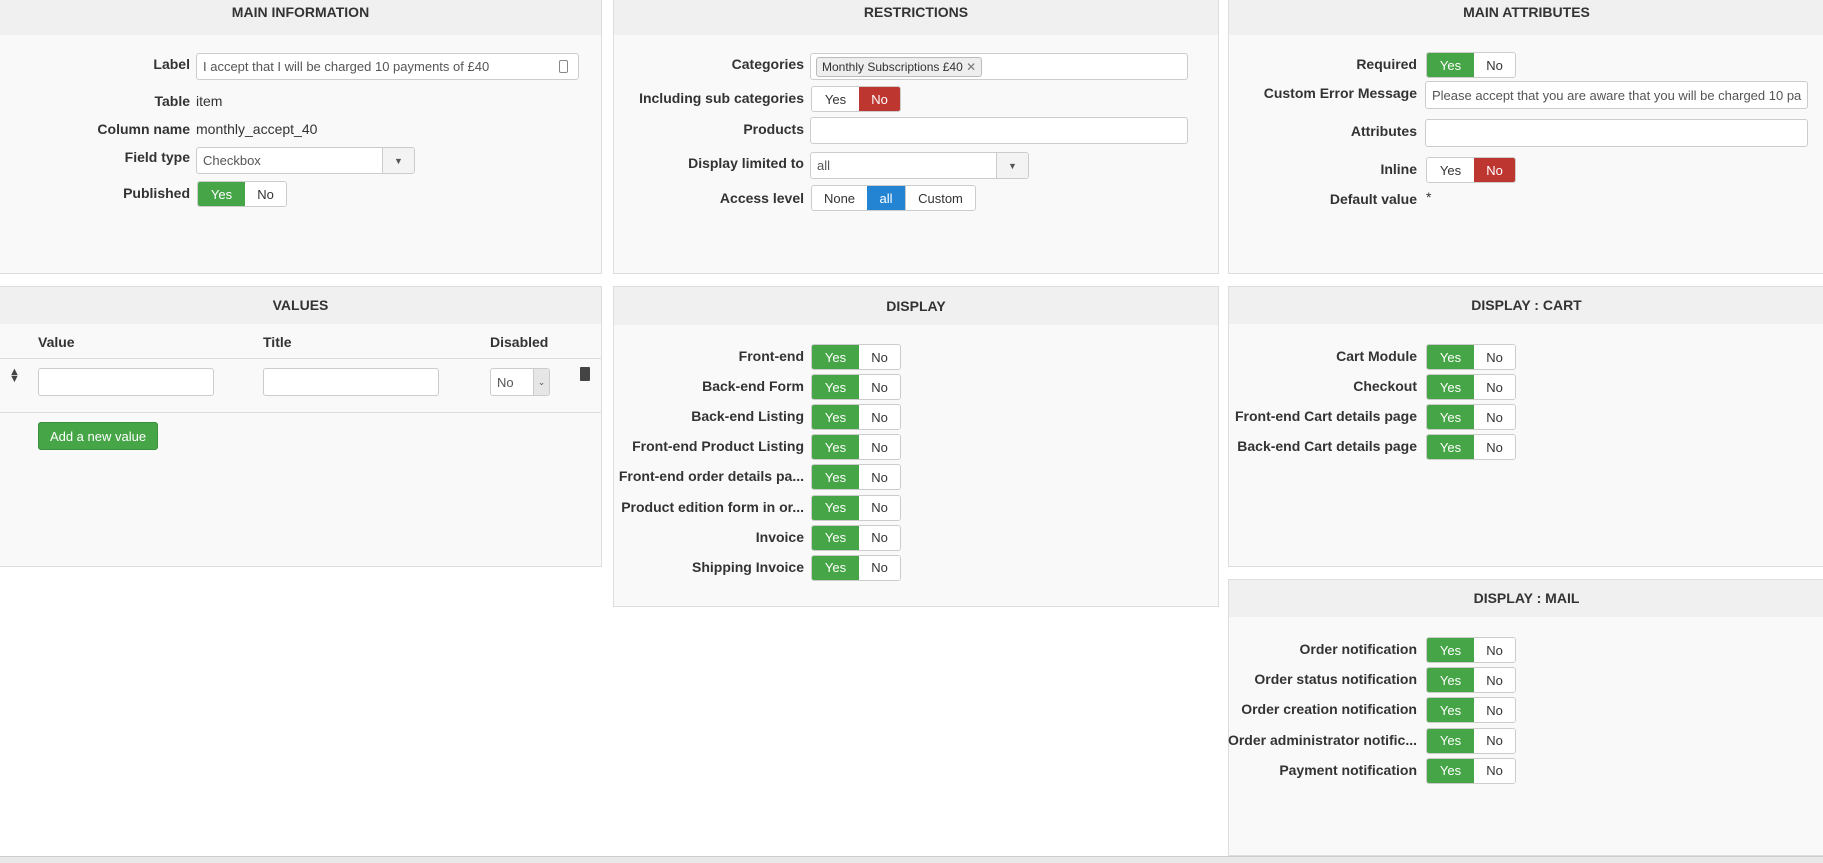 Image resolution: width=1823 pixels, height=863 pixels. What do you see at coordinates (824, 165) in the screenshot?
I see `display-limited-value: all` at bounding box center [824, 165].